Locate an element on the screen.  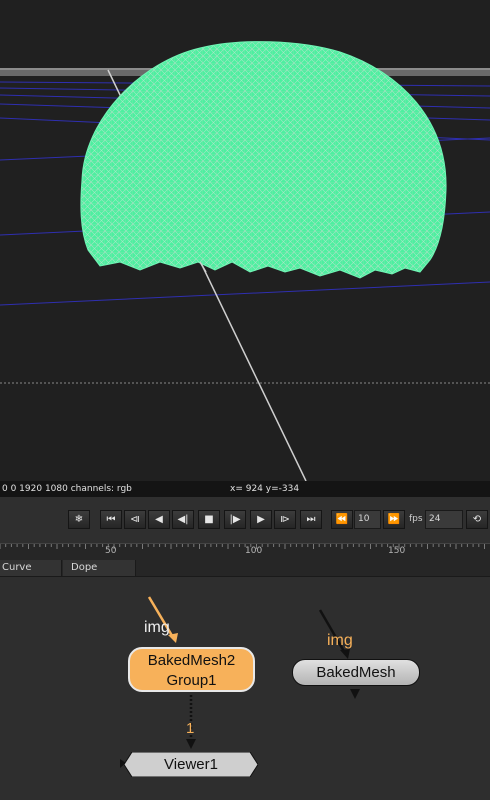
play-forward-button: |▶ is located at coordinates (235, 519).